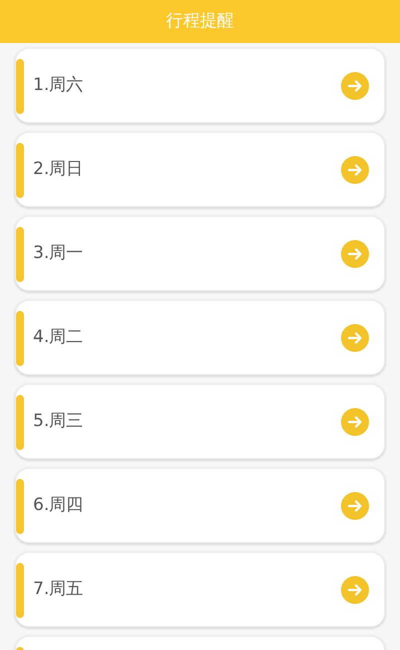 The image size is (400, 650). I want to click on reminder-card: 3.周一, so click(200, 253).